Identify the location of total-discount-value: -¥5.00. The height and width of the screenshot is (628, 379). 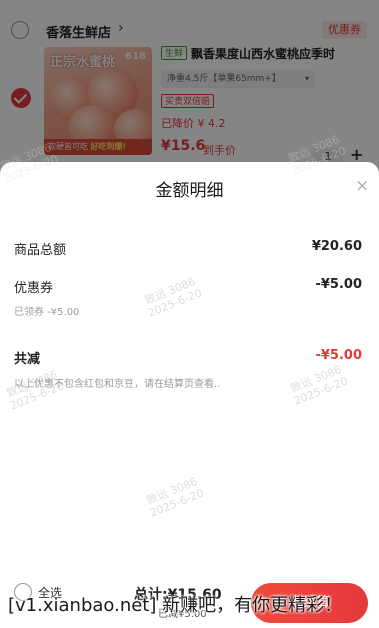
(338, 355).